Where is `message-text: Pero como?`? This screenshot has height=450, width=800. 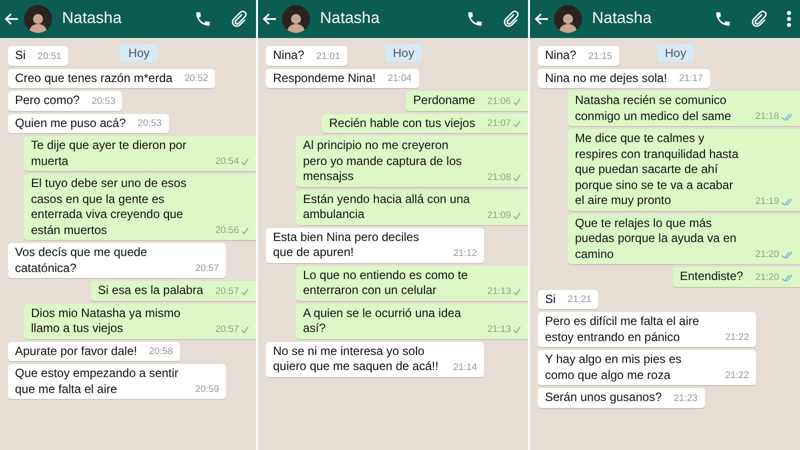 message-text: Pero como? is located at coordinates (47, 100).